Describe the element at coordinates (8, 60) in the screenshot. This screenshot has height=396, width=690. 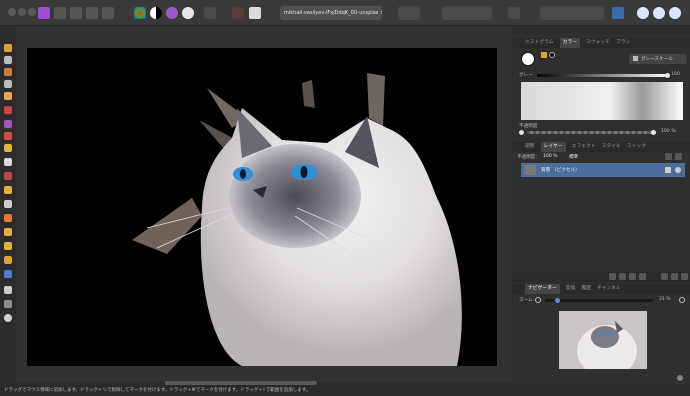
I see `selection-tool-icon` at that location.